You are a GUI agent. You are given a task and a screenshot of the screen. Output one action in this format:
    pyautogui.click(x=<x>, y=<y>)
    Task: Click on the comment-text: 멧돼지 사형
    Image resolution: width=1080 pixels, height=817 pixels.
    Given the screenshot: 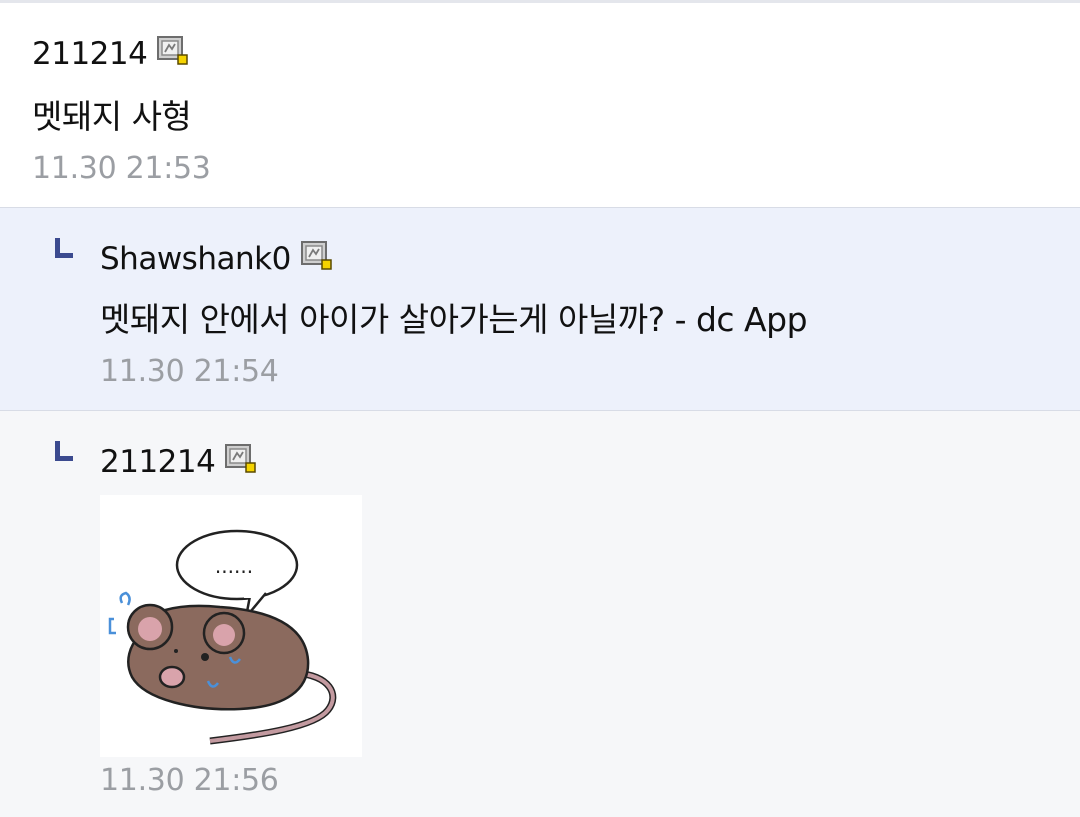 What is the action you would take?
    pyautogui.click(x=112, y=116)
    